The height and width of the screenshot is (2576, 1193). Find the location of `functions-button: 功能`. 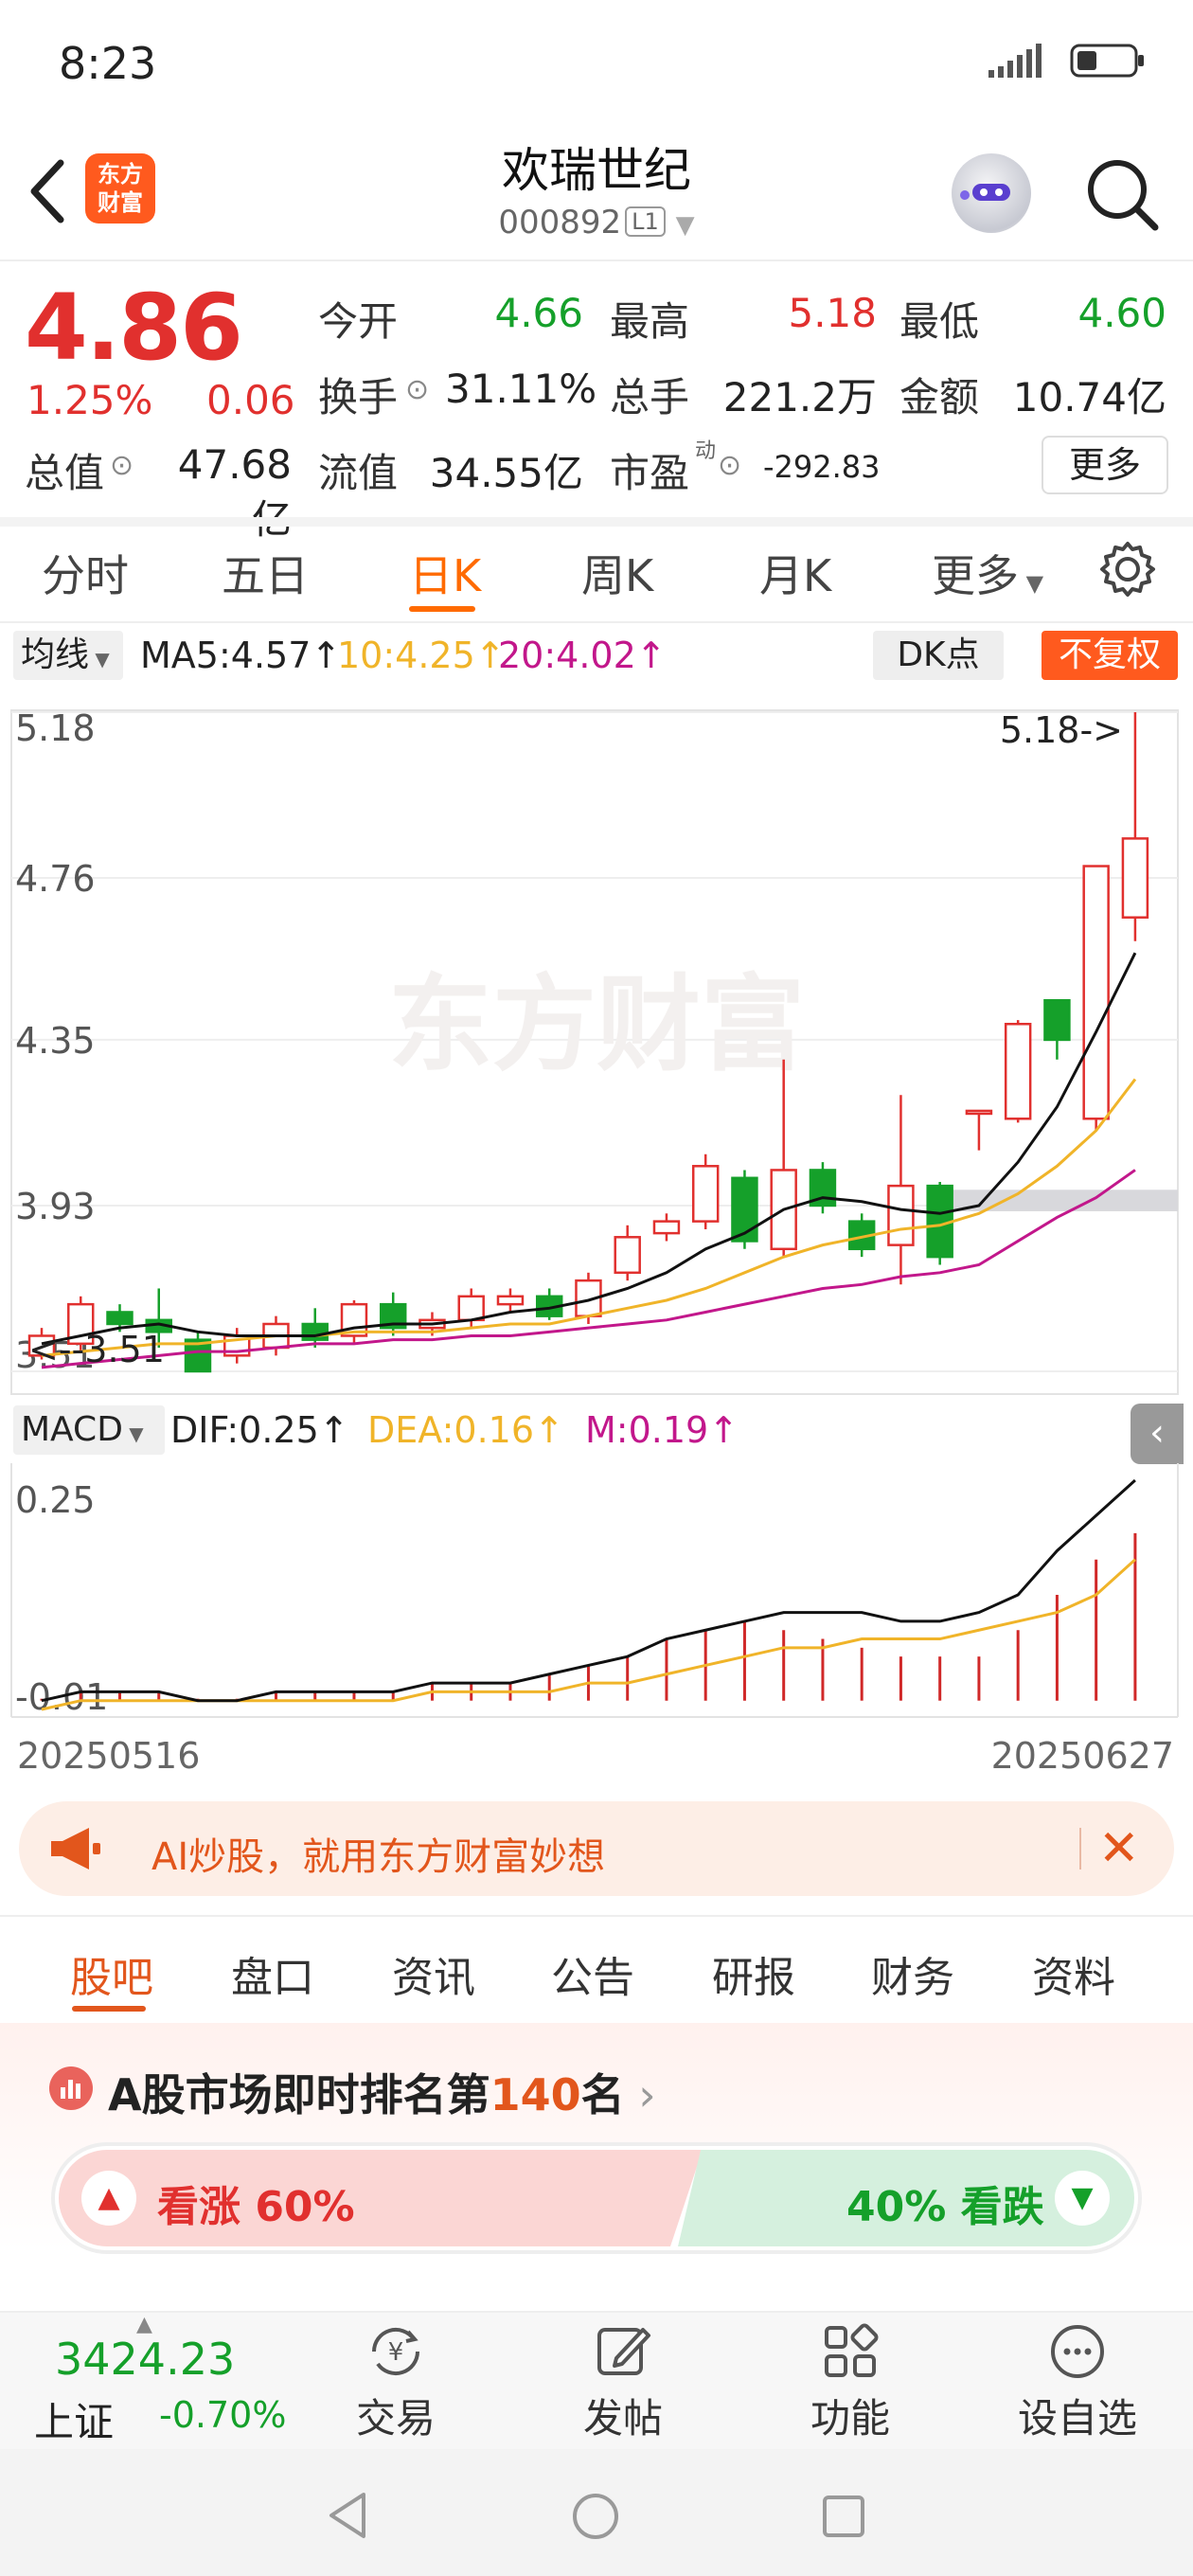

functions-button: 功能 is located at coordinates (850, 2382).